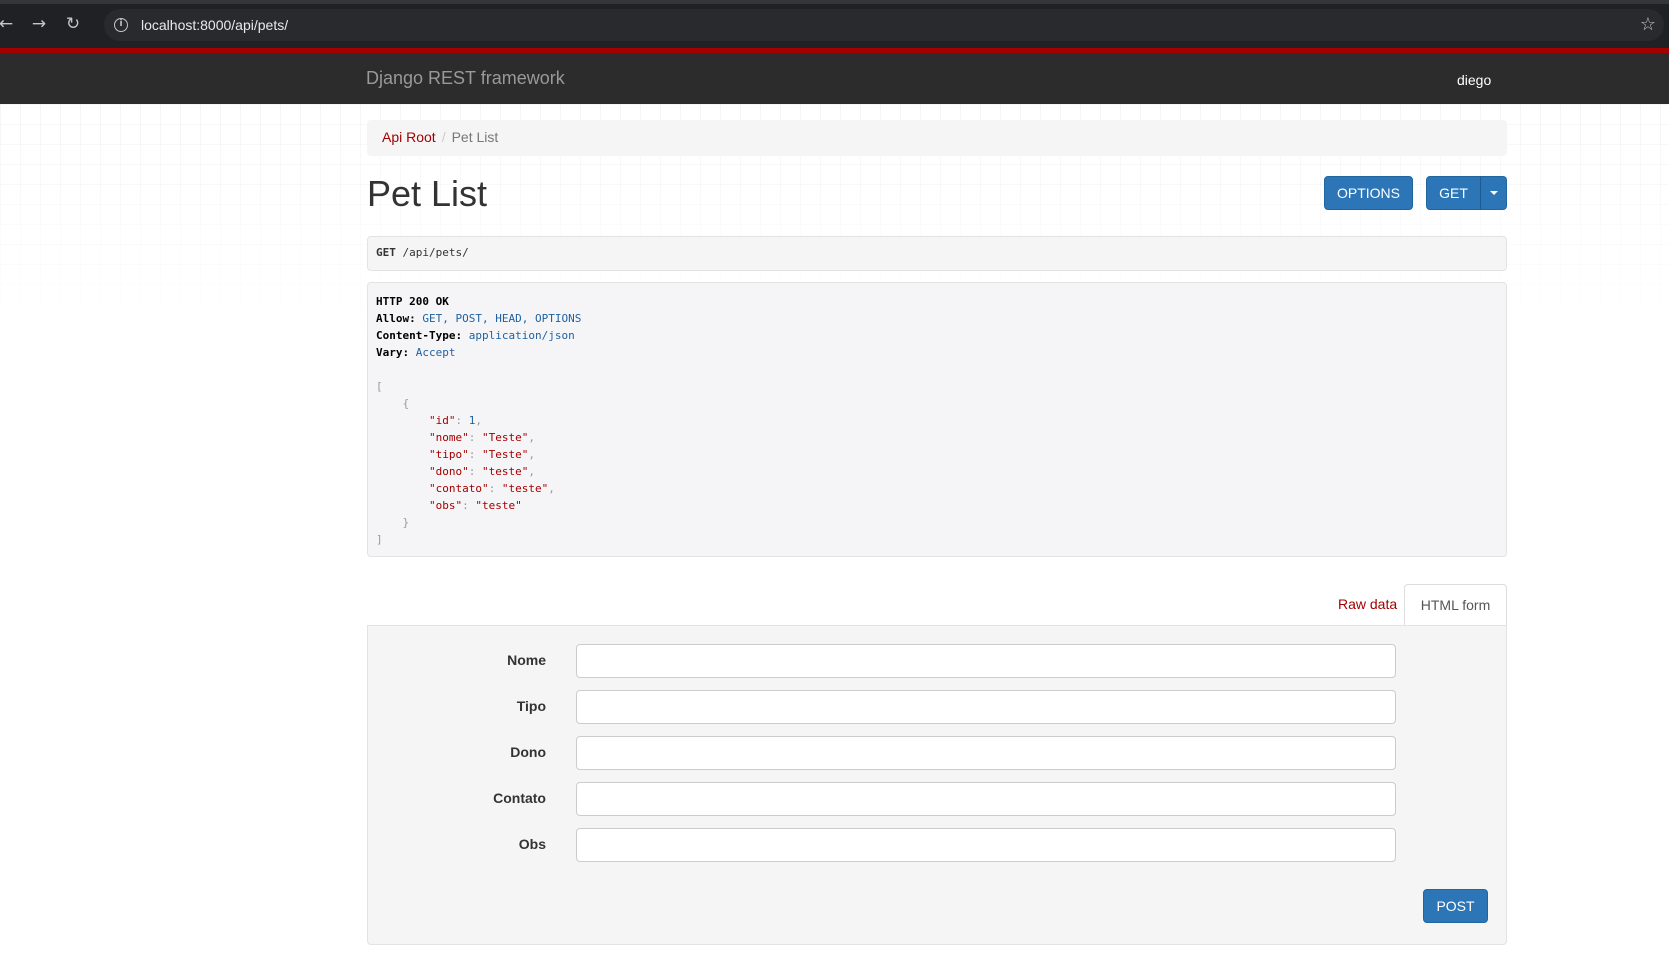 This screenshot has width=1669, height=959. I want to click on tab-html-form: HTML form, so click(1455, 605).